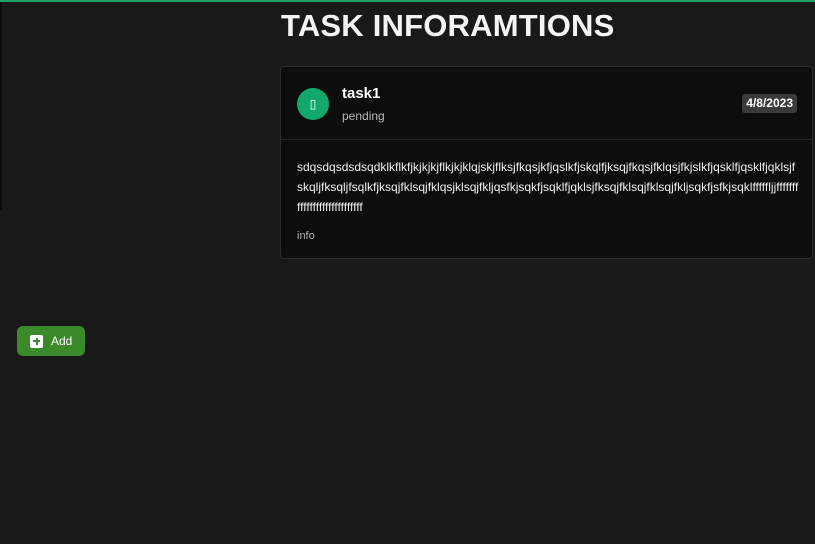 The image size is (815, 544). I want to click on page-title: TASK INFORAMTIONS, so click(448, 25).